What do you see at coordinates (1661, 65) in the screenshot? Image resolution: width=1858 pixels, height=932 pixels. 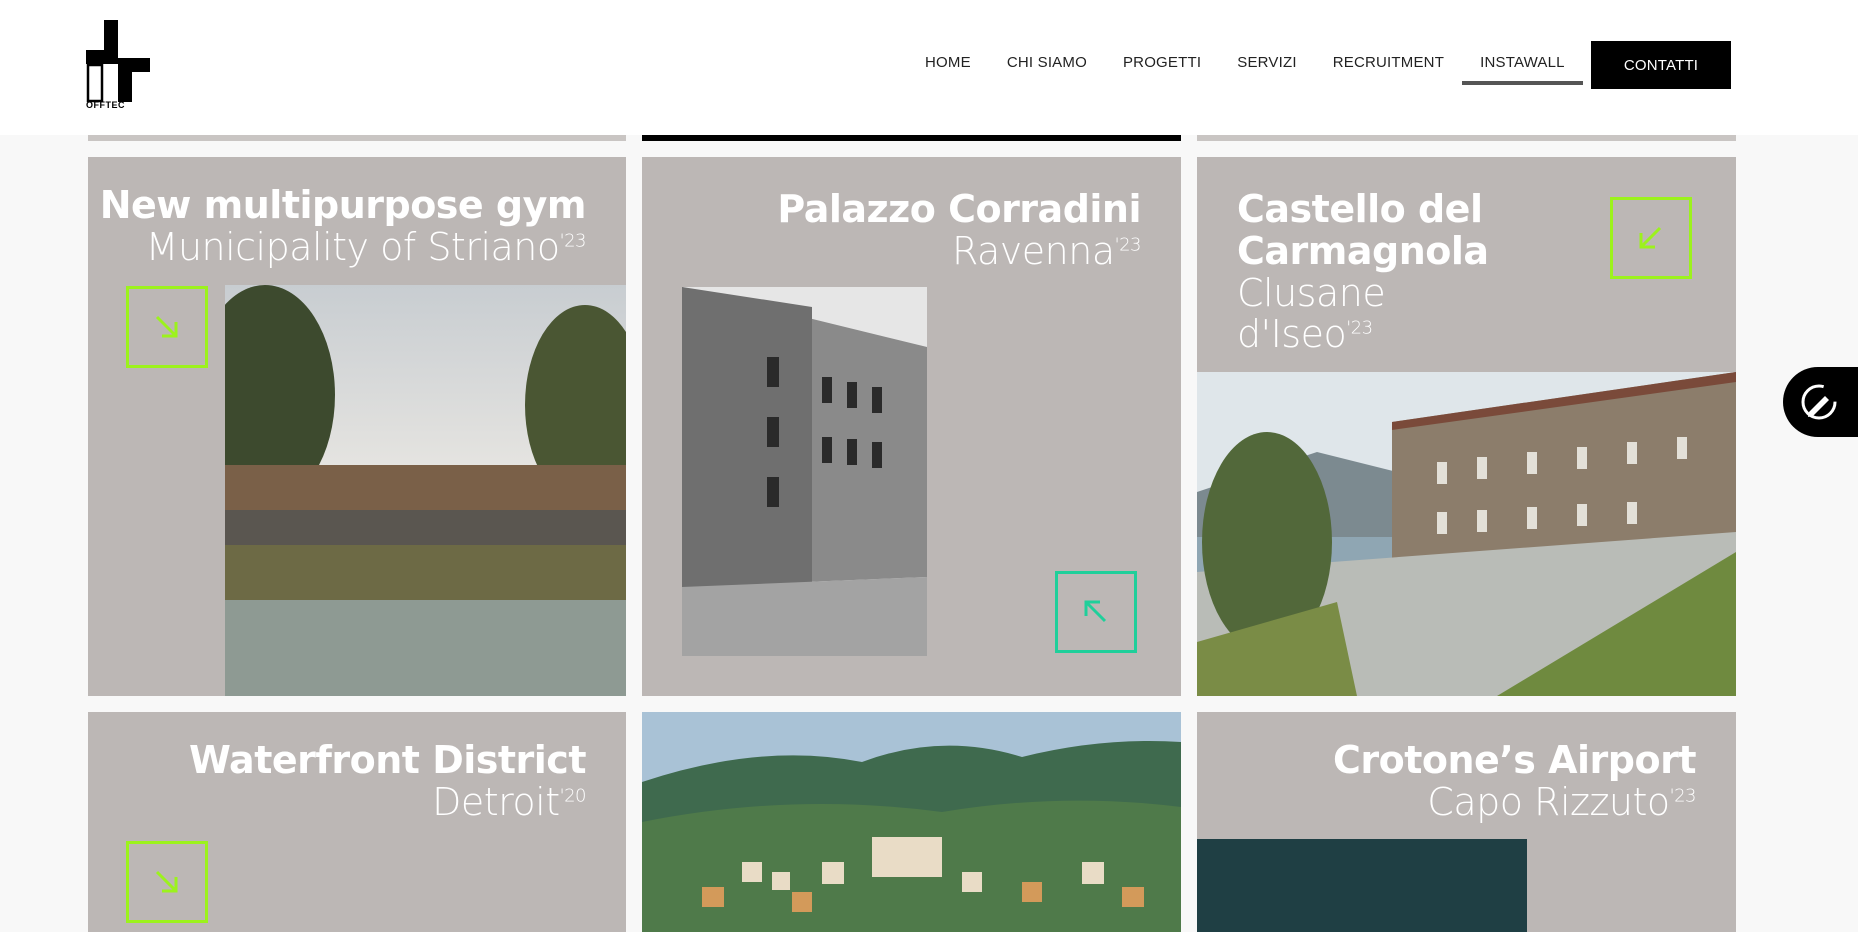 I see `contact-button: CONTATTI` at bounding box center [1661, 65].